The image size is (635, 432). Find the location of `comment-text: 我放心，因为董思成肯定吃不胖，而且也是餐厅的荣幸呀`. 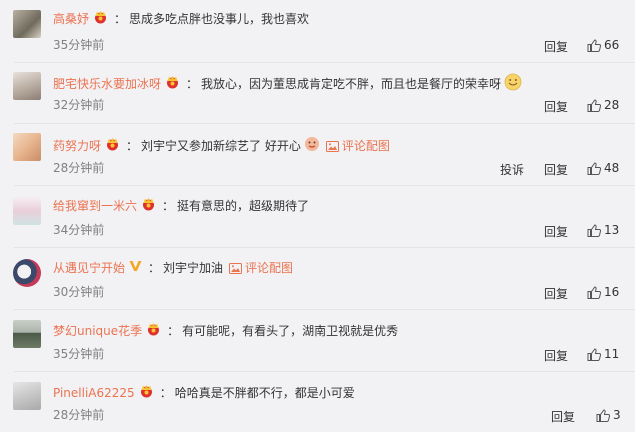

comment-text: 我放心，因为董思成肯定吃不胖，而且也是餐厅的荣幸呀 is located at coordinates (351, 84).